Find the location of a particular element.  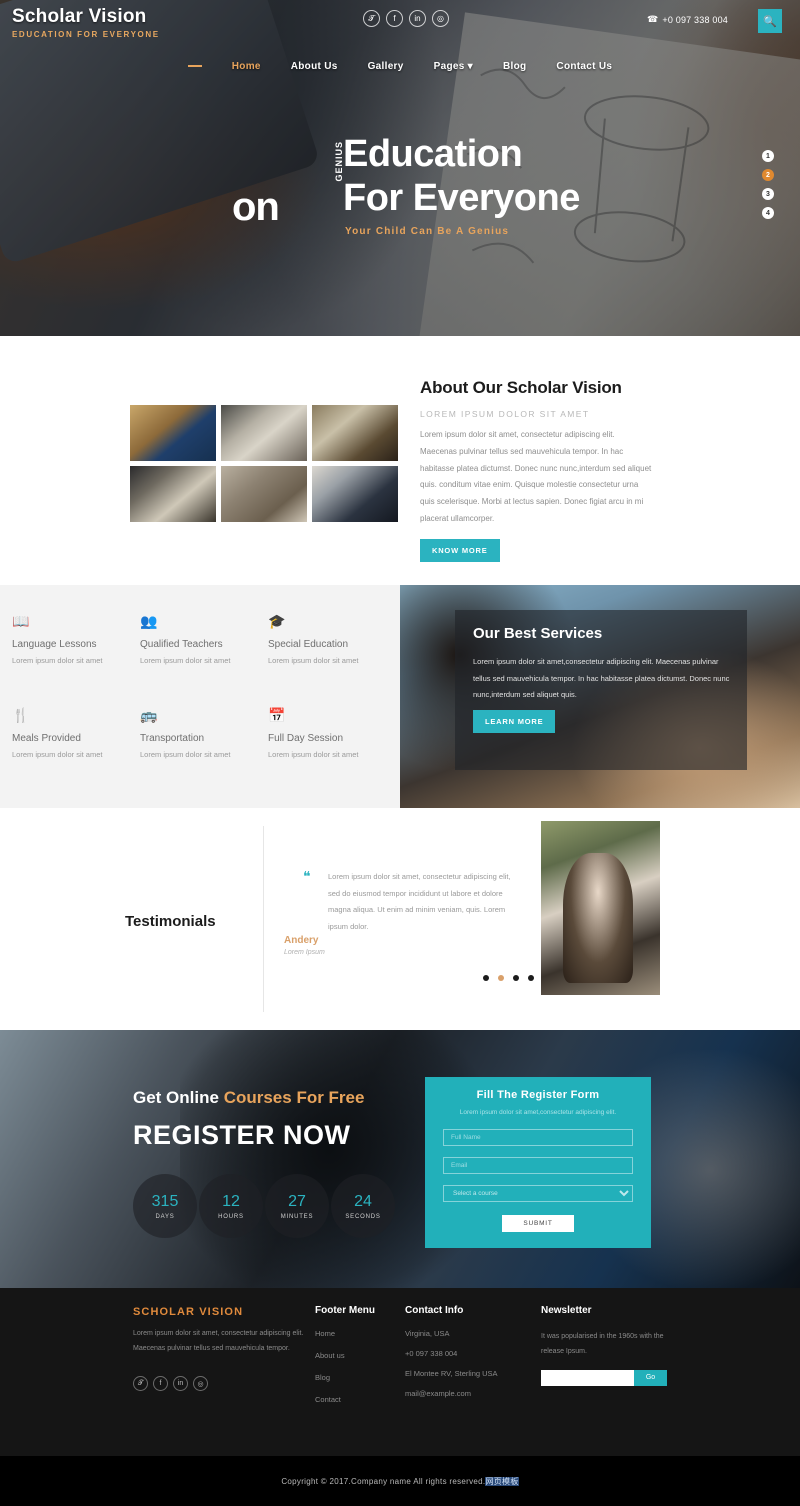

footer-social-links: 𝓣 f in ◎ is located at coordinates (170, 1383).